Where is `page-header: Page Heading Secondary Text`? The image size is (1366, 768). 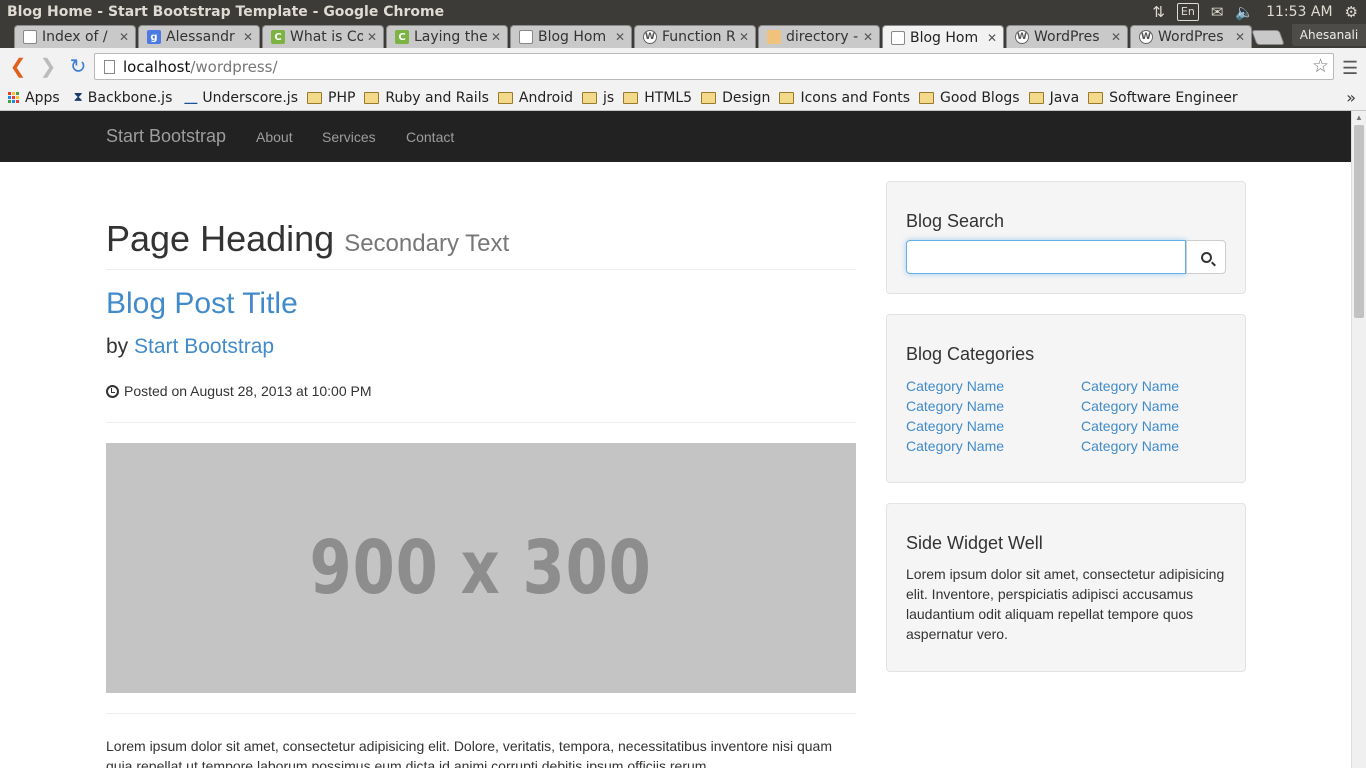 page-header: Page Heading Secondary Text is located at coordinates (481, 244).